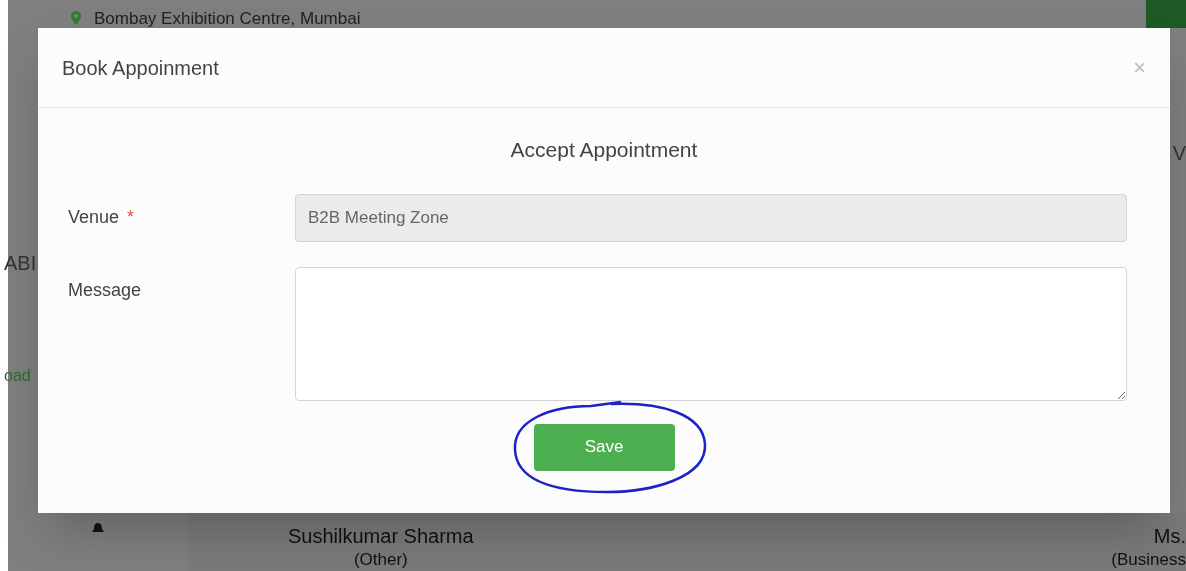 This screenshot has width=1186, height=571. Describe the element at coordinates (1148, 560) in the screenshot. I see `person-role: (Business` at that location.